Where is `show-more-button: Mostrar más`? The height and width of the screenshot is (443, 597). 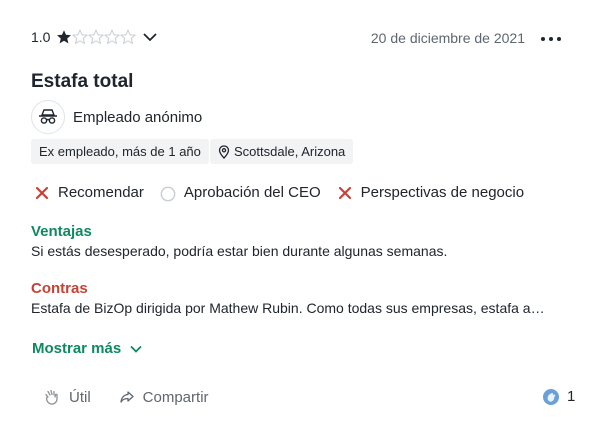 show-more-button: Mostrar más is located at coordinates (87, 348).